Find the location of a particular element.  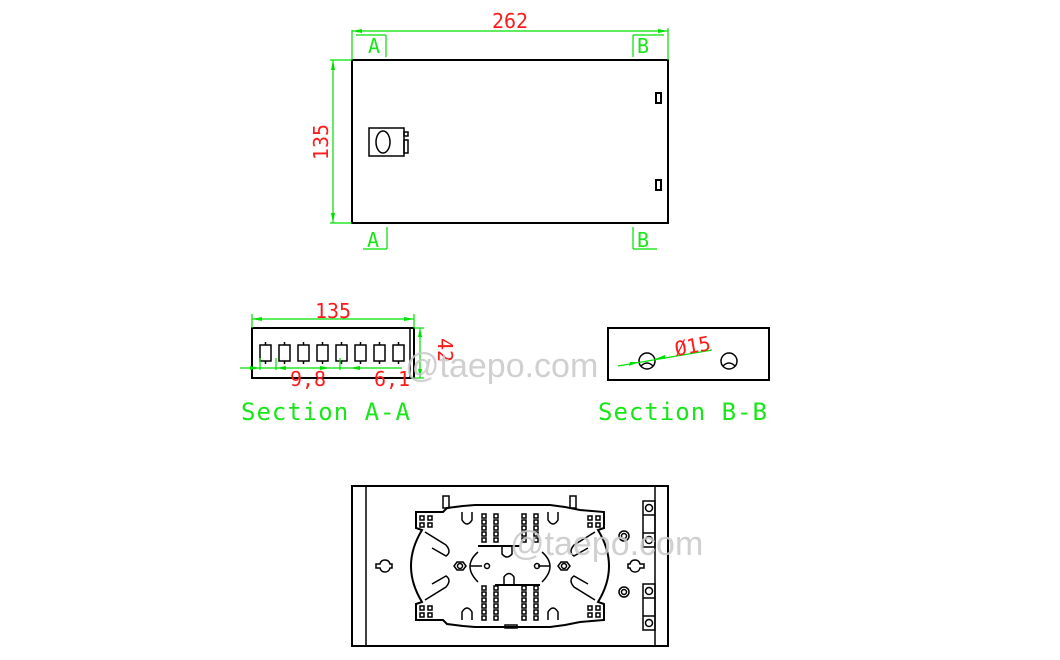

height-dimension-text: 135 is located at coordinates (321, 142).